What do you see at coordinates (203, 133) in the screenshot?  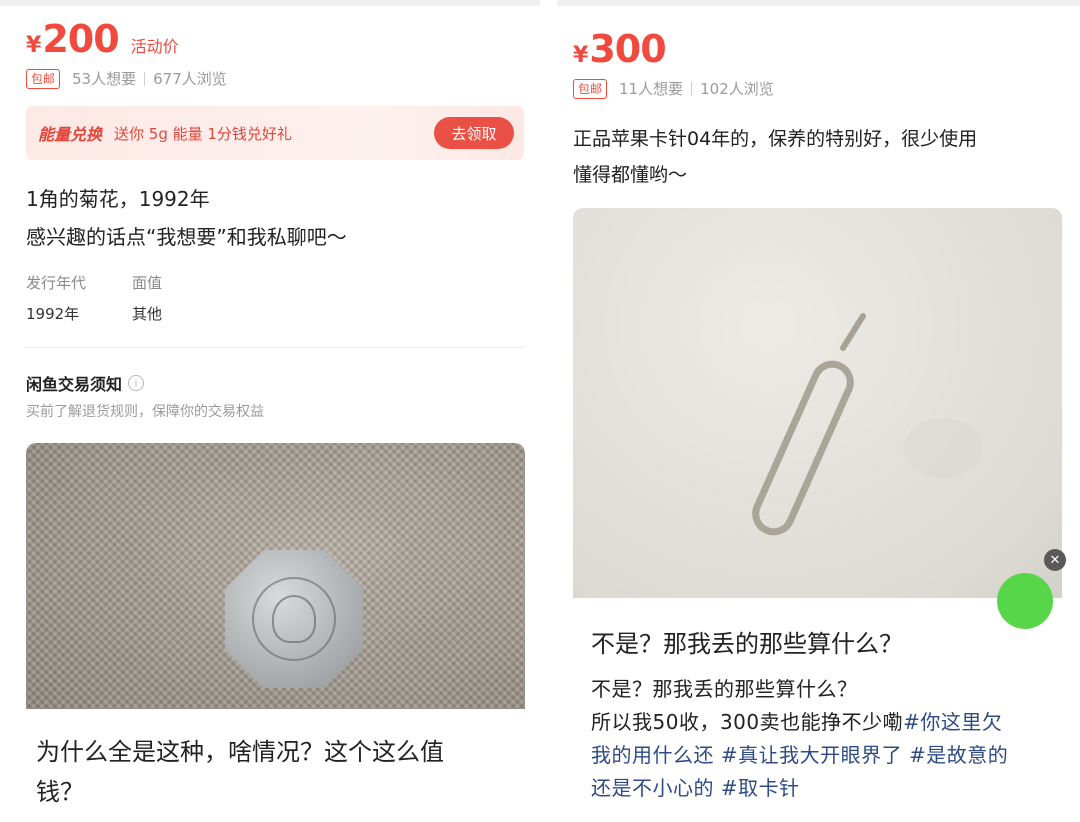 I see `energy-desc: 送你 5g 能量 1分钱兑好礼` at bounding box center [203, 133].